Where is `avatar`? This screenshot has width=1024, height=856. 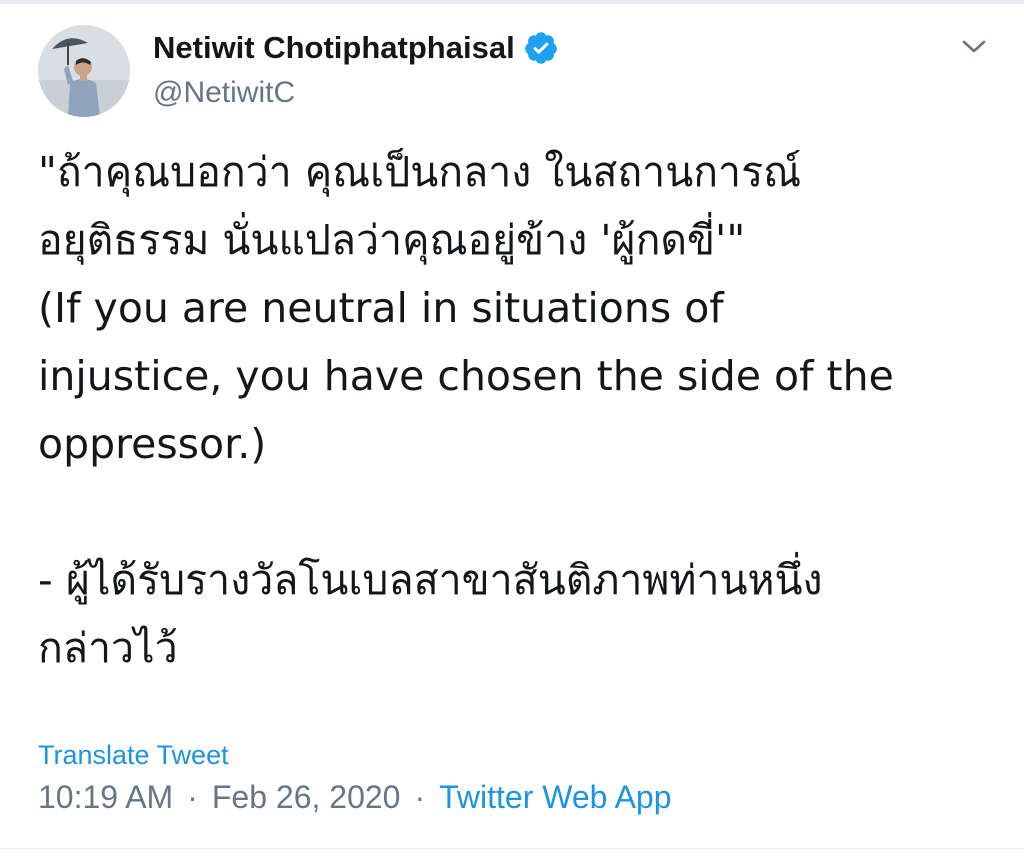
avatar is located at coordinates (84, 71).